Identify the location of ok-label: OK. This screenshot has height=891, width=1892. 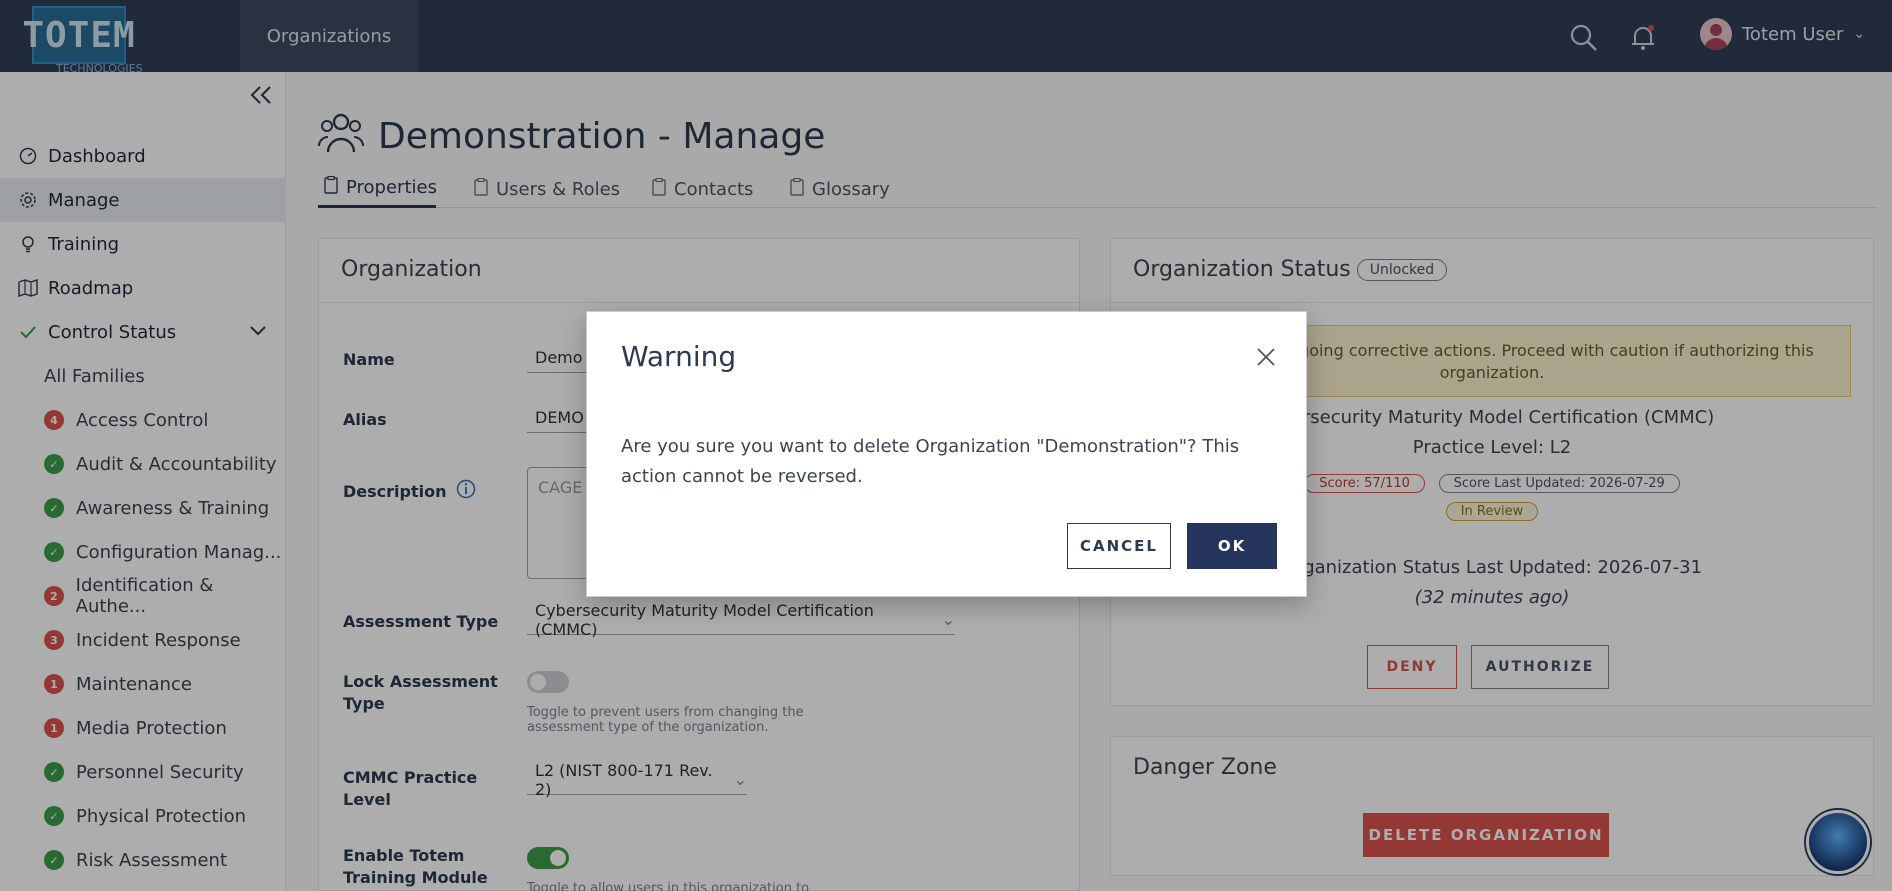
(1232, 546).